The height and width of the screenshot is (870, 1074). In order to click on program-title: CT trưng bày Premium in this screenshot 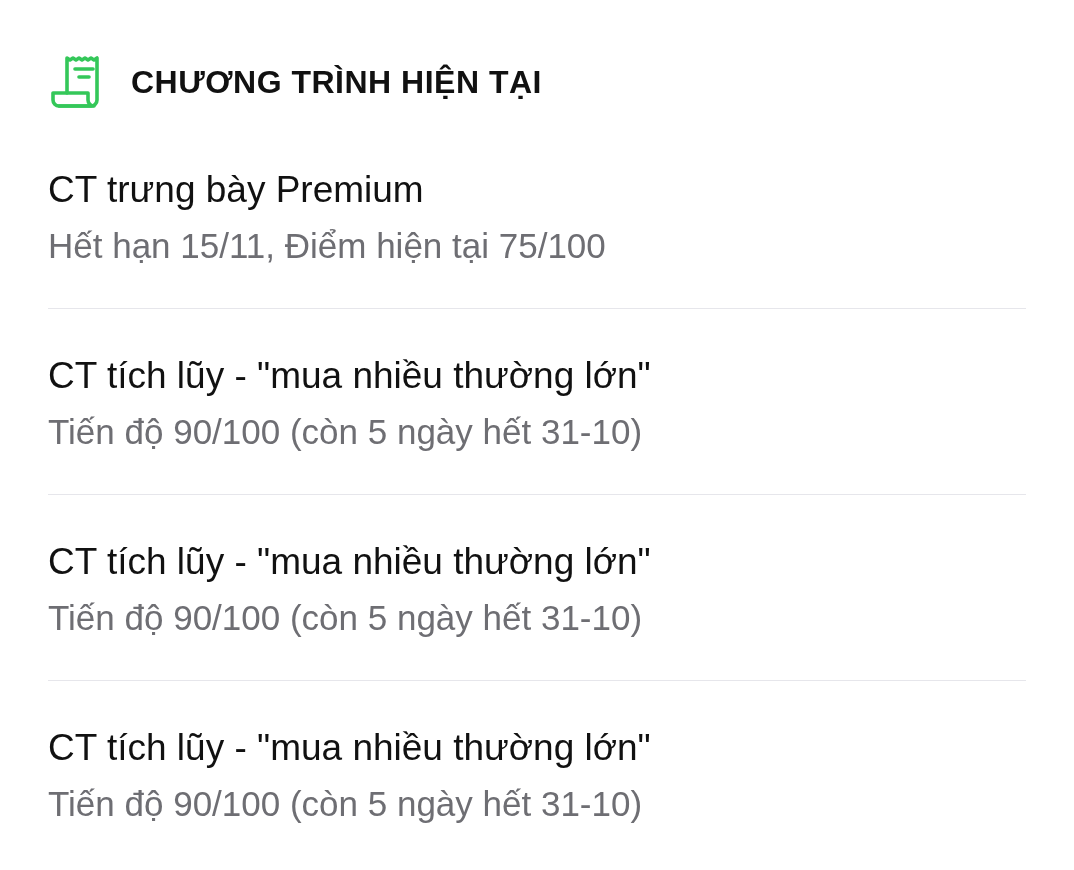, I will do `click(236, 190)`.